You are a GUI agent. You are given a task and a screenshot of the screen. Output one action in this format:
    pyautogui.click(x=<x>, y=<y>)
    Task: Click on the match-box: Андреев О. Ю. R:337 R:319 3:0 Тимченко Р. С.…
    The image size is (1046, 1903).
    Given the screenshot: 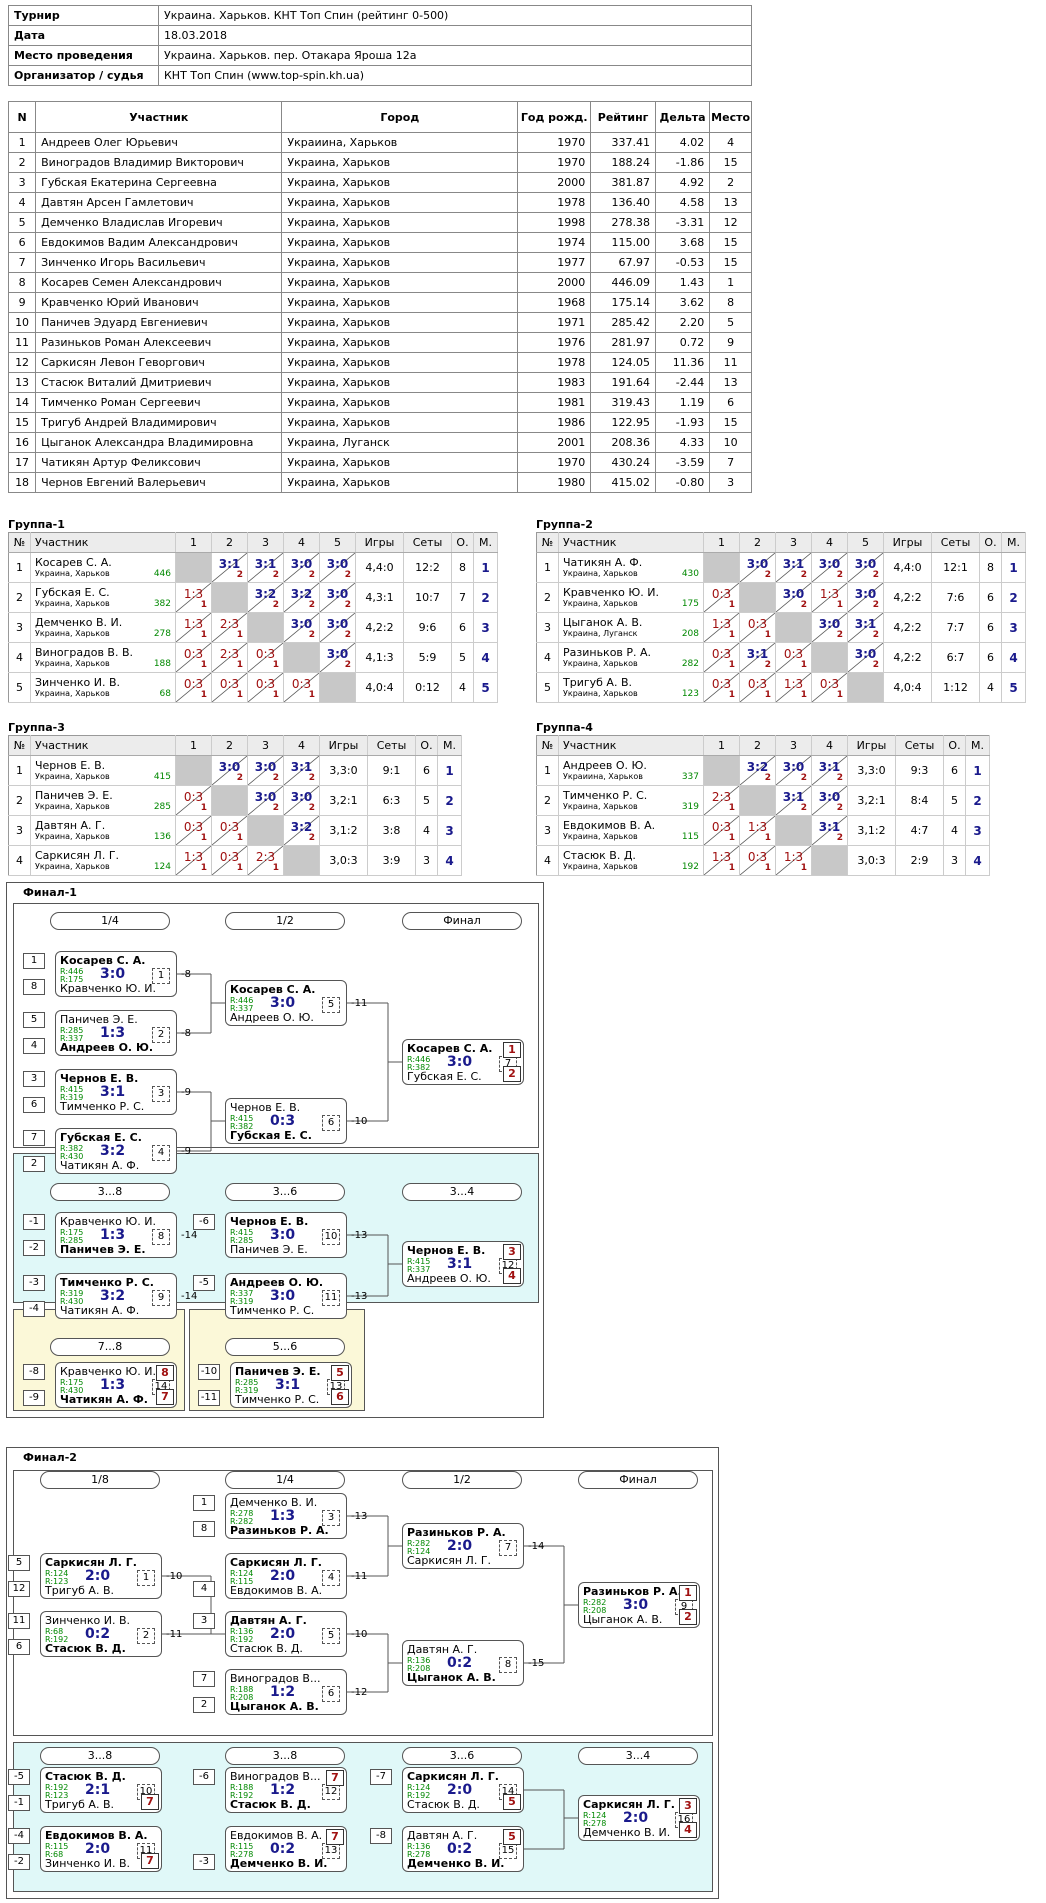 What is the action you would take?
    pyautogui.click(x=286, y=1296)
    